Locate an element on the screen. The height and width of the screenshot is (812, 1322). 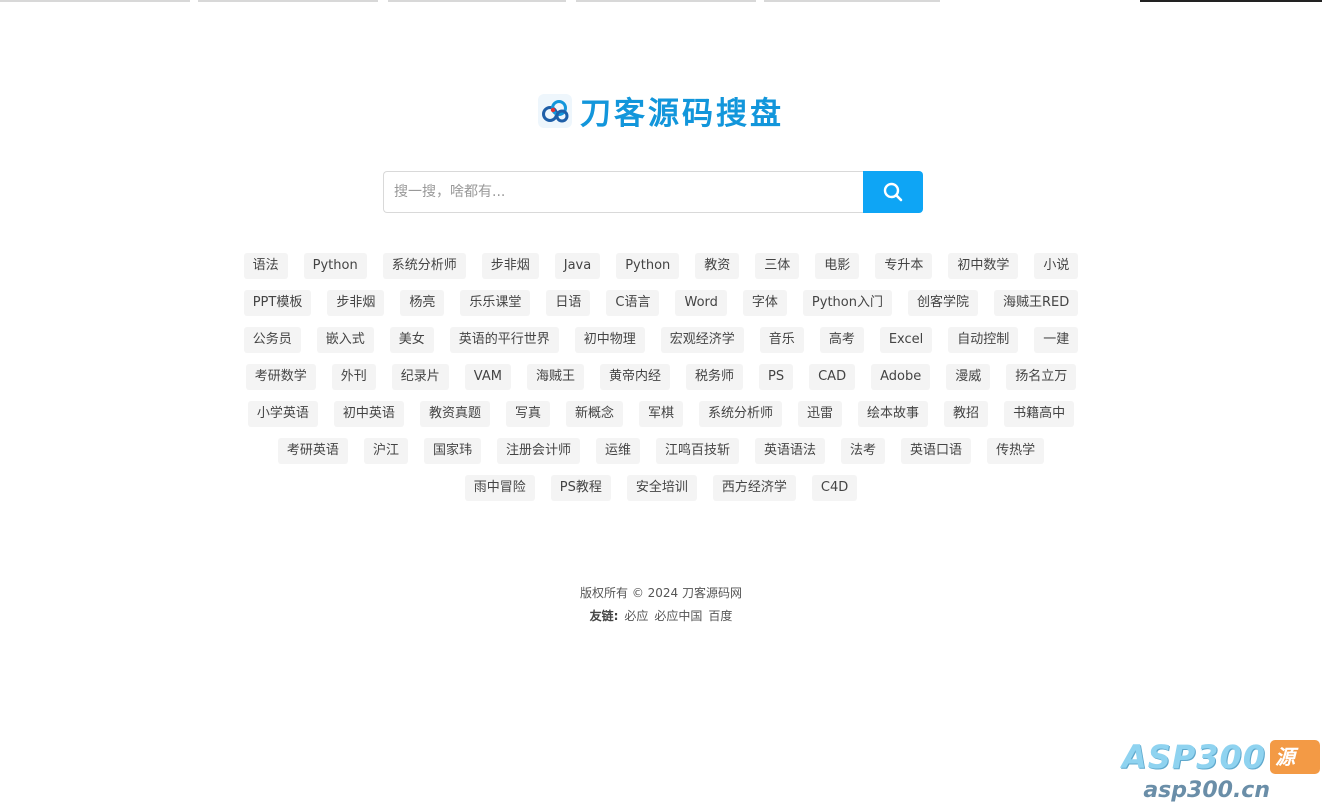
tag-link: 嵌入式 is located at coordinates (345, 340).